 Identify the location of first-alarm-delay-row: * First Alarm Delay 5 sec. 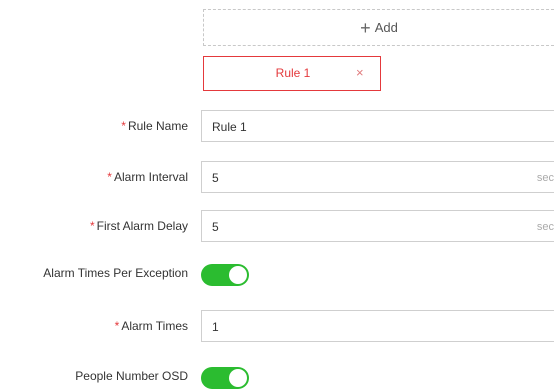
(277, 226).